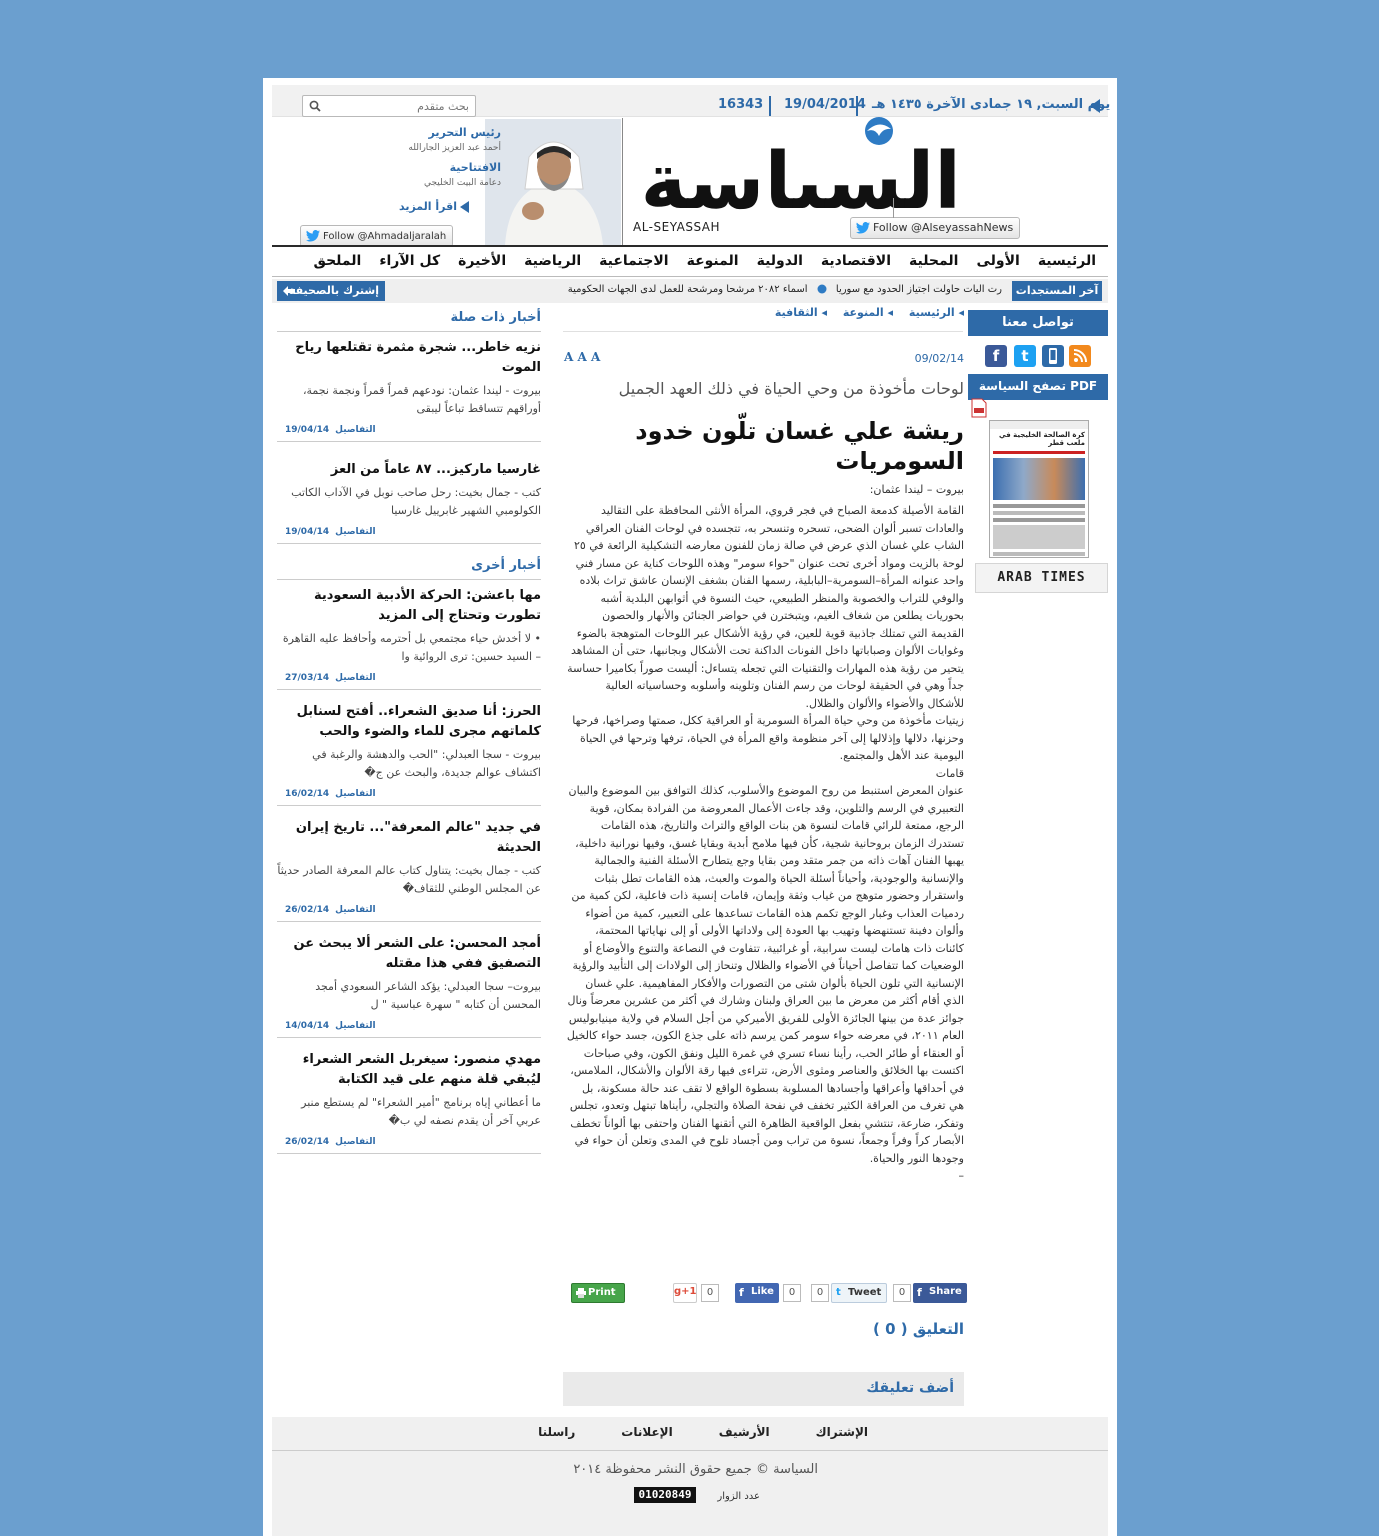 The height and width of the screenshot is (1536, 1379). I want to click on share-label: Share, so click(945, 1291).